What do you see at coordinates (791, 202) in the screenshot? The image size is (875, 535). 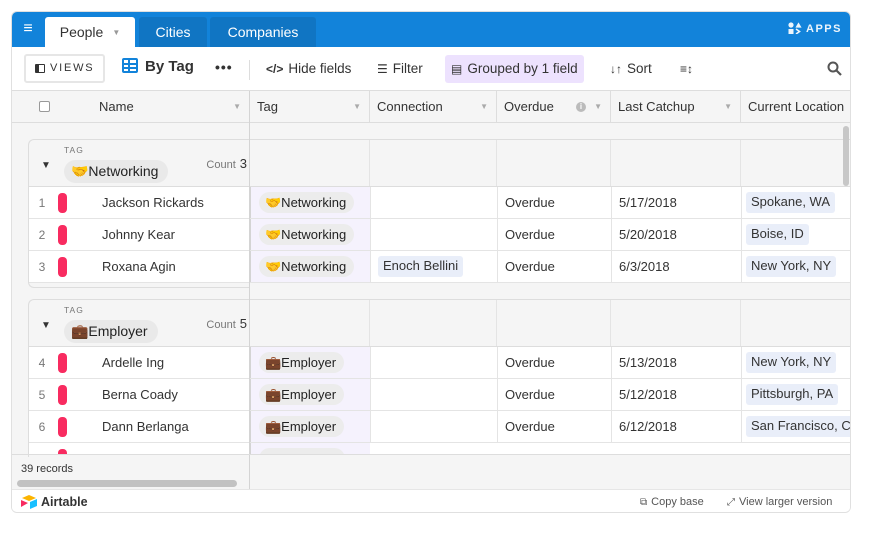 I see `linked-record-chip: Spokane, WA` at bounding box center [791, 202].